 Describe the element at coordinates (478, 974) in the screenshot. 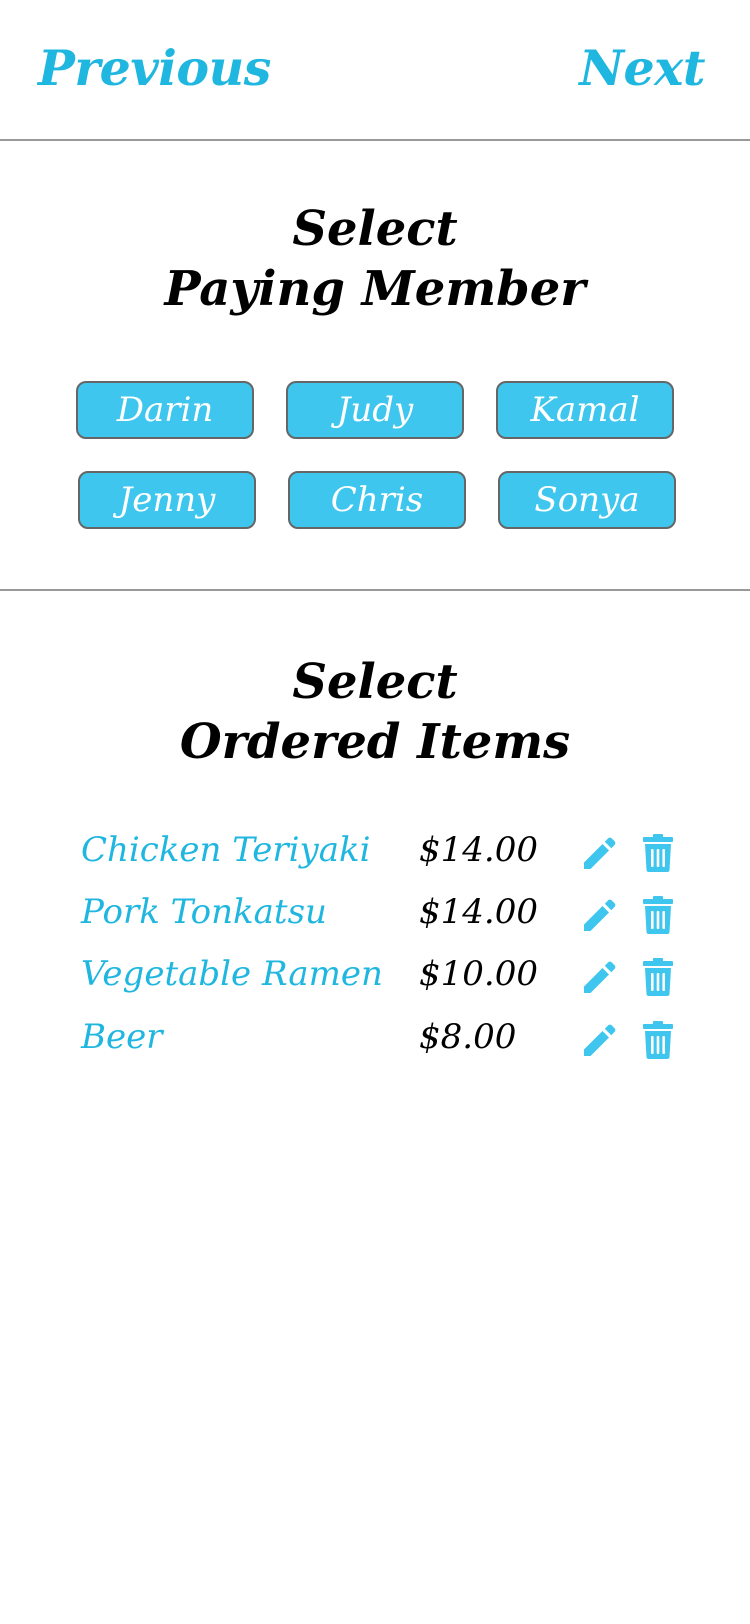

I see `item-price: $10.00` at that location.